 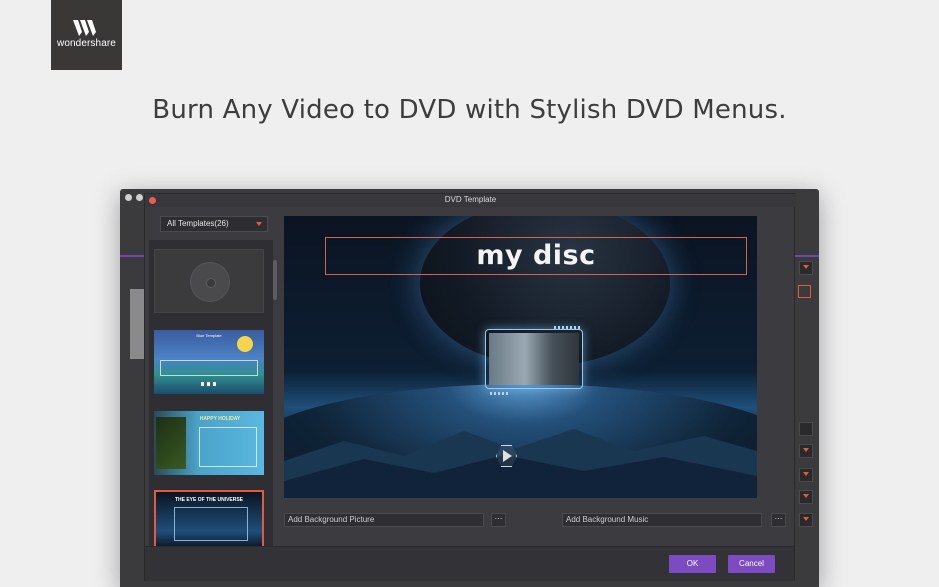 What do you see at coordinates (804, 291) in the screenshot?
I see `aspect-icon` at bounding box center [804, 291].